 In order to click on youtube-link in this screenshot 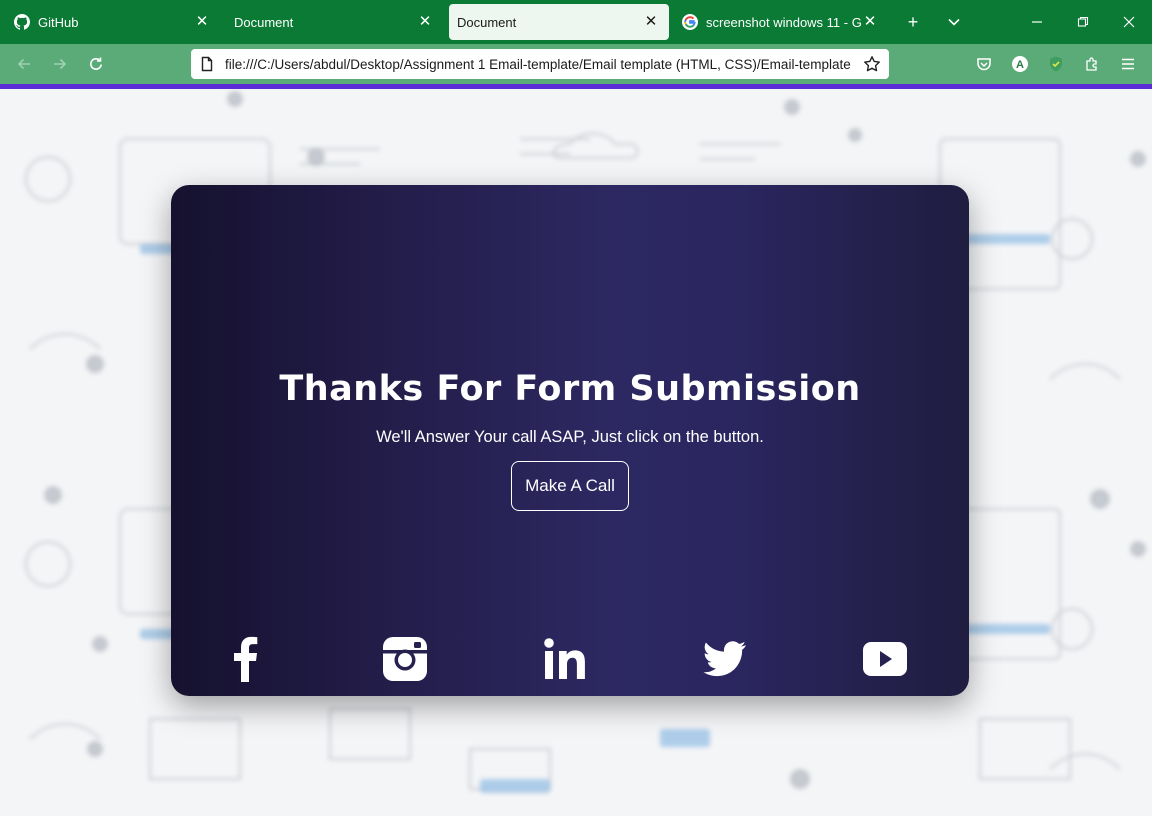, I will do `click(885, 659)`.